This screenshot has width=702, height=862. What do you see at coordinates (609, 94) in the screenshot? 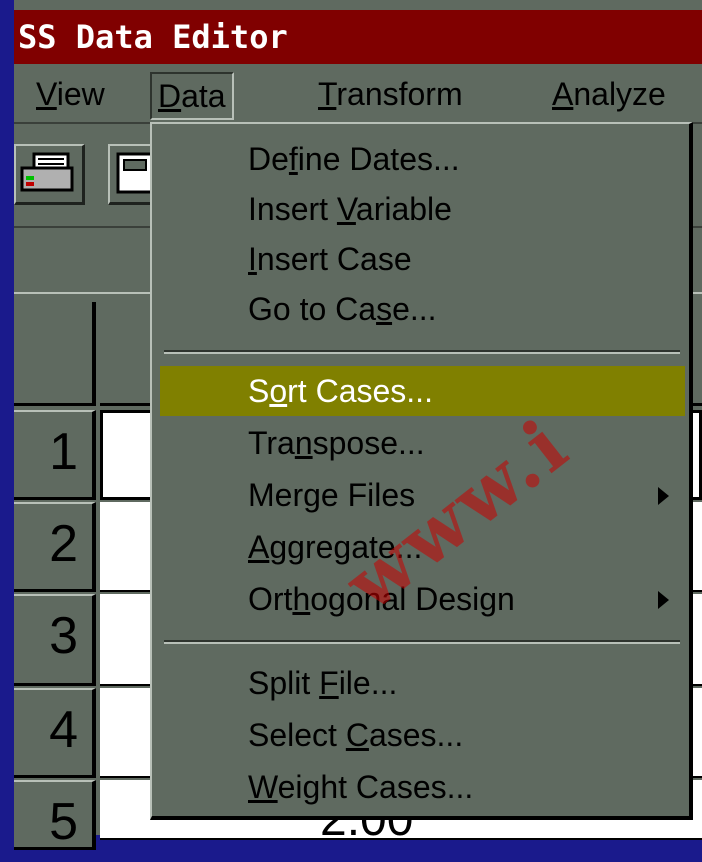
I see `menu-analyze: Analyze` at bounding box center [609, 94].